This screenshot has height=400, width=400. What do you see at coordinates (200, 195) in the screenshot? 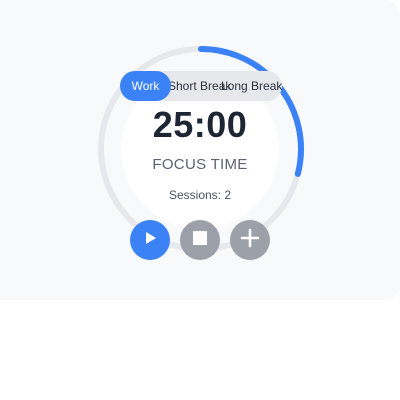
I see `sessions-count: Sessions: 2` at bounding box center [200, 195].